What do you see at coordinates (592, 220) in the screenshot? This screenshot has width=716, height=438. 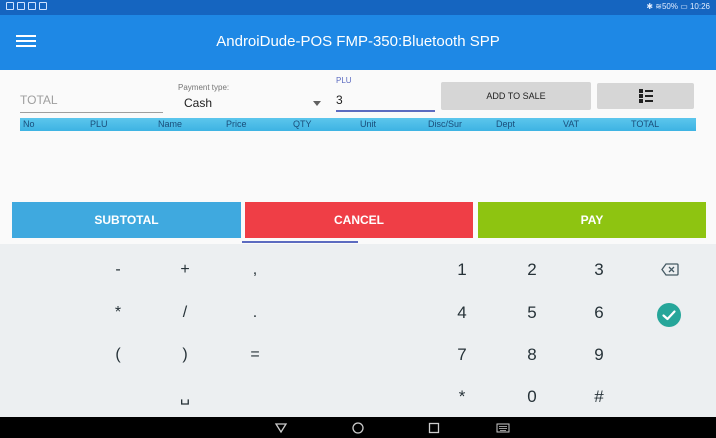 I see `pay-button: PAY` at bounding box center [592, 220].